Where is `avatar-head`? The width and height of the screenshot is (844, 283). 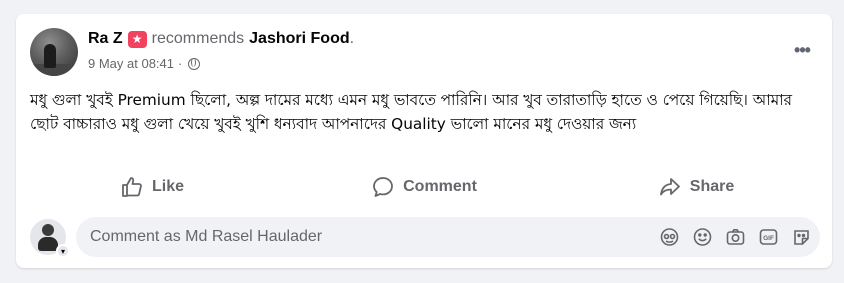
avatar-head is located at coordinates (48, 230).